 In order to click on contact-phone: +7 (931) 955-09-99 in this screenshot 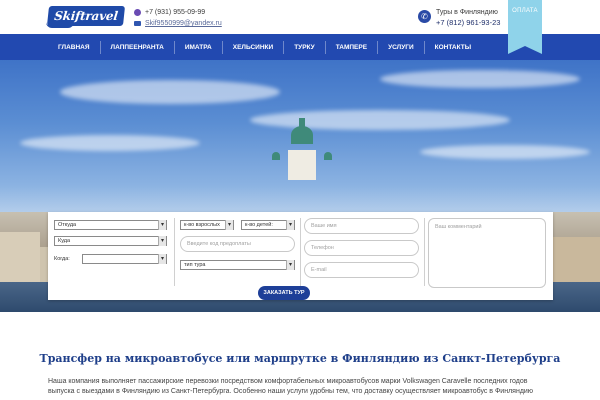, I will do `click(169, 12)`.